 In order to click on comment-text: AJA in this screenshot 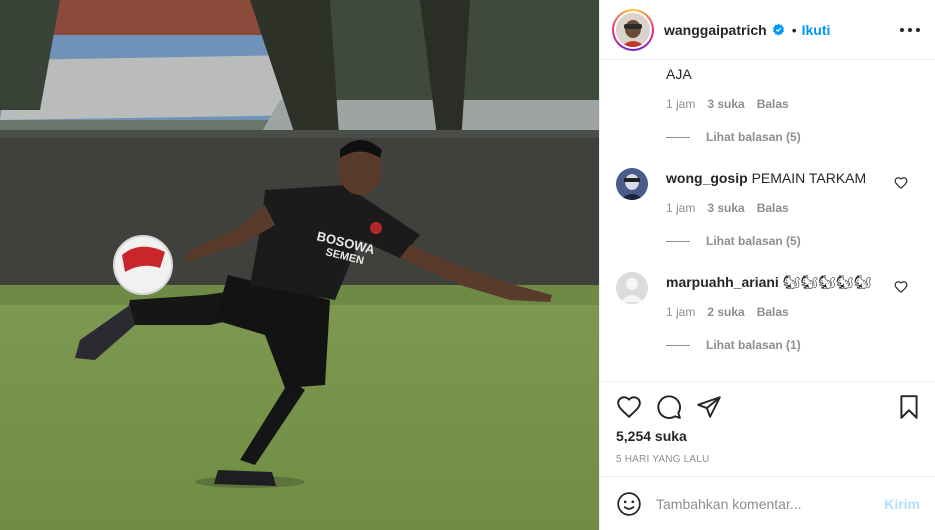, I will do `click(679, 74)`.